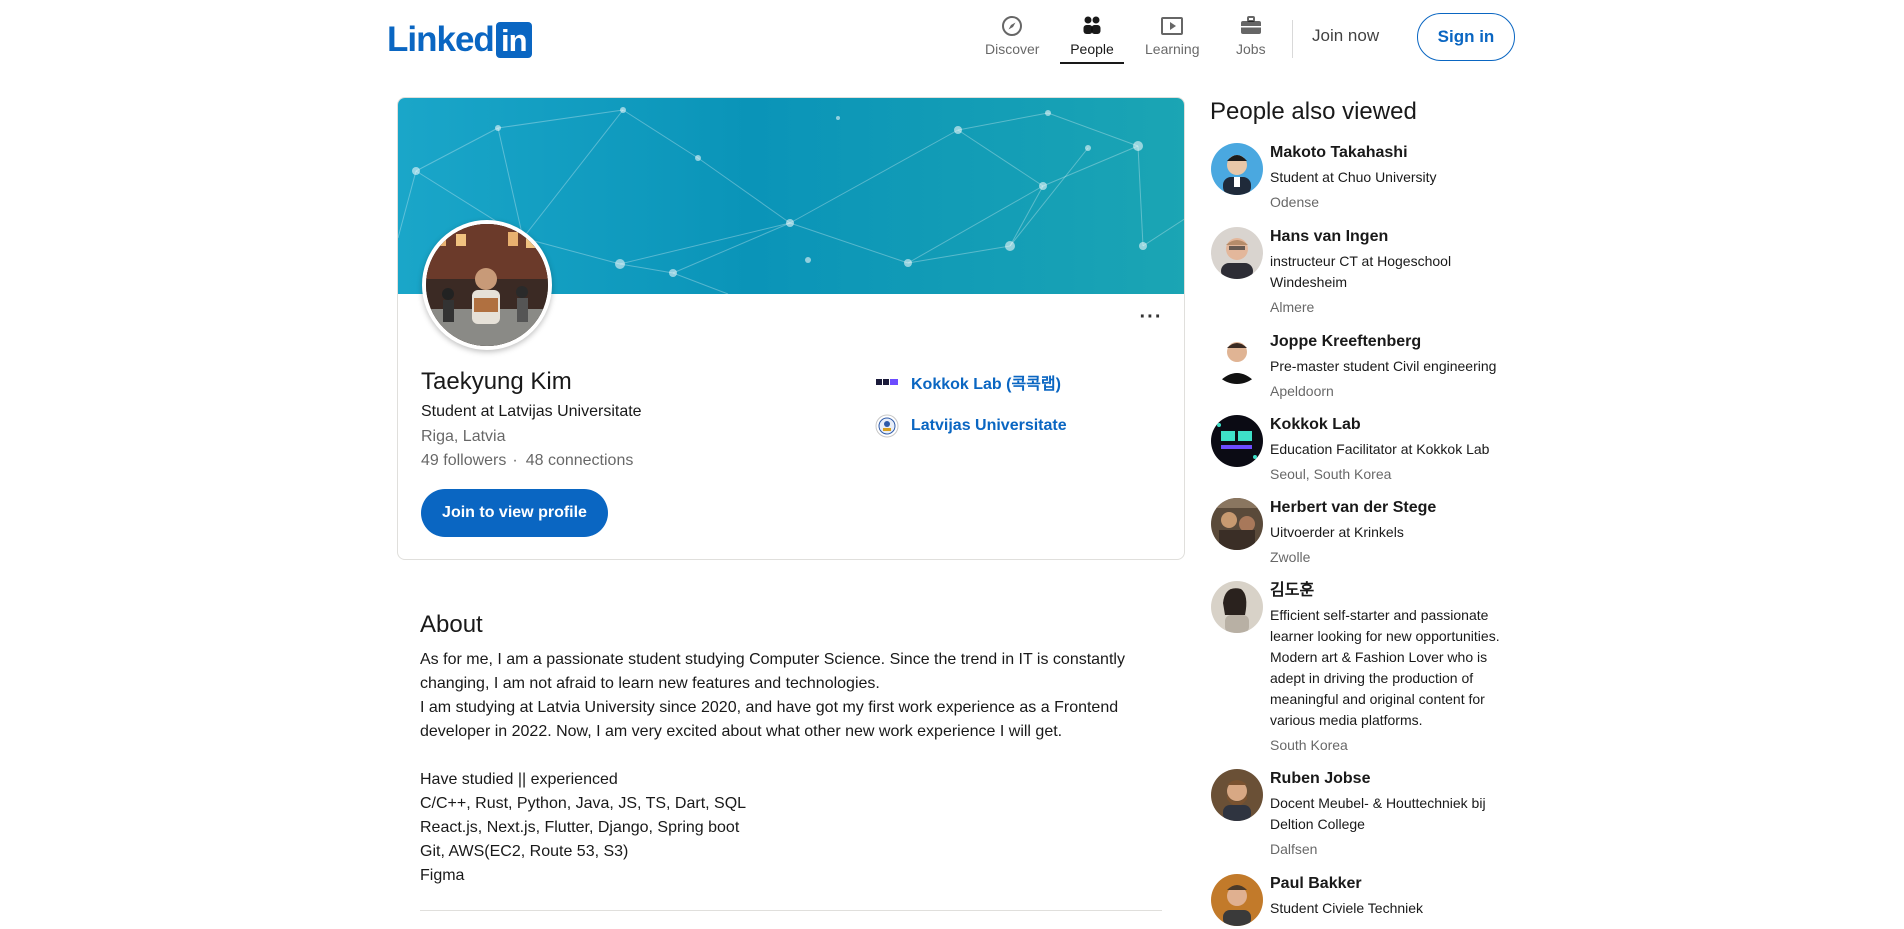  What do you see at coordinates (1250, 25) in the screenshot?
I see `briefcase-icon` at bounding box center [1250, 25].